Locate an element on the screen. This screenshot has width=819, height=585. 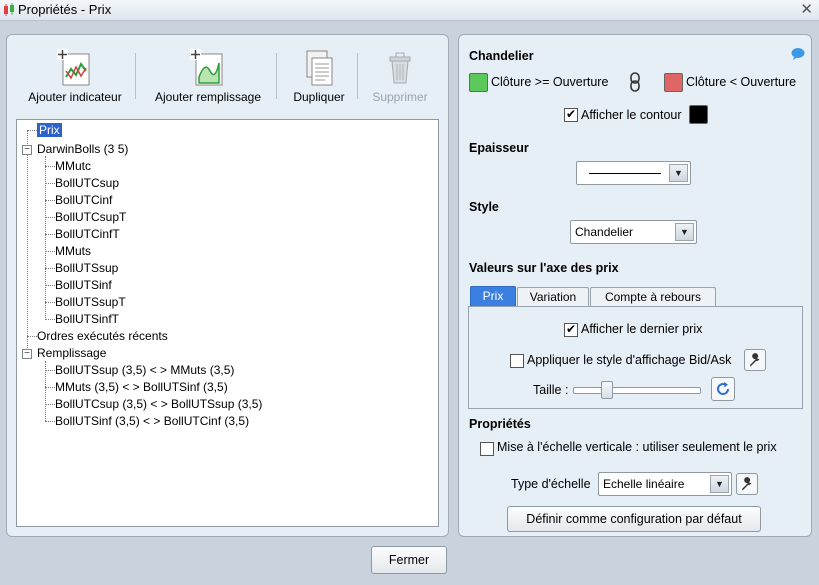
scale-settings-button is located at coordinates (747, 484).